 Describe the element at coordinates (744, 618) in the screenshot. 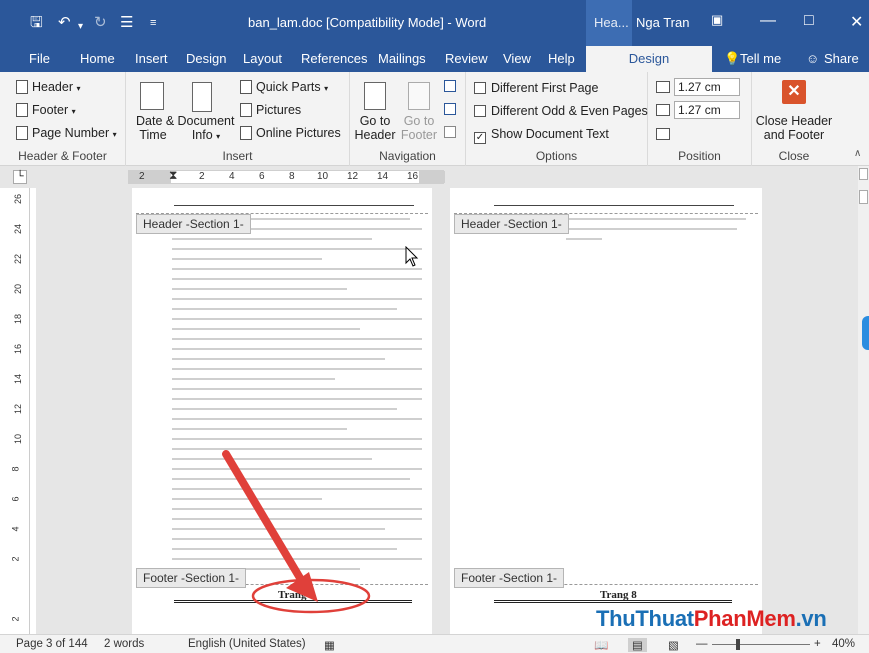

I see `watermark-part-2: PhanMem` at that location.